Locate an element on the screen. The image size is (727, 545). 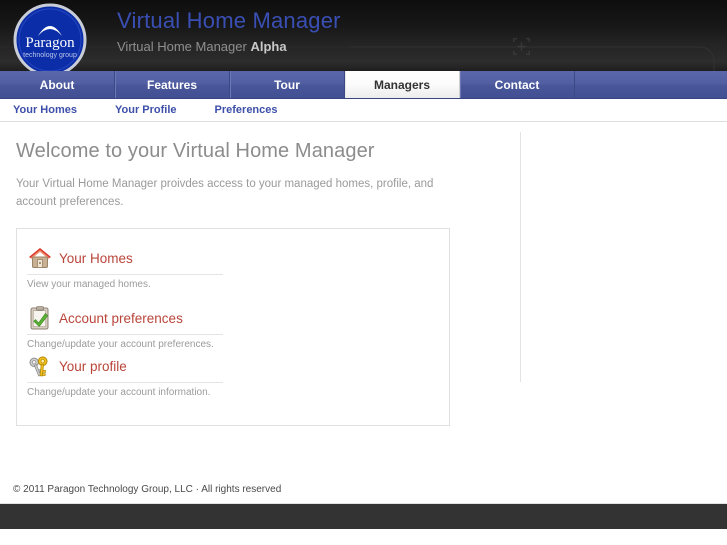
subnav-item-preferences: Preferences is located at coordinates (246, 110).